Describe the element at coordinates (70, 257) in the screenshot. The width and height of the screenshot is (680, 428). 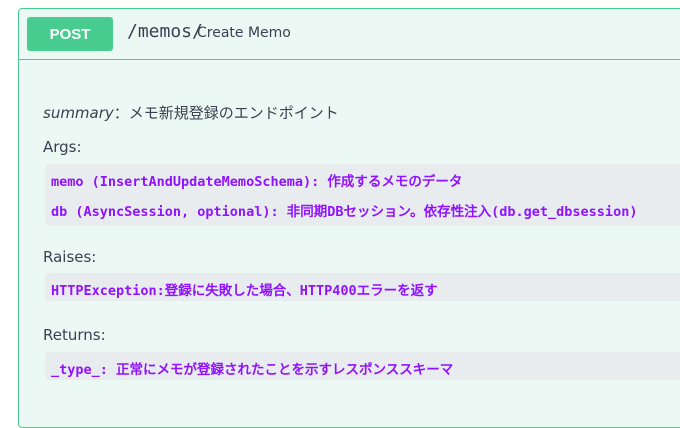
I see `raises-heading: Raises:` at that location.